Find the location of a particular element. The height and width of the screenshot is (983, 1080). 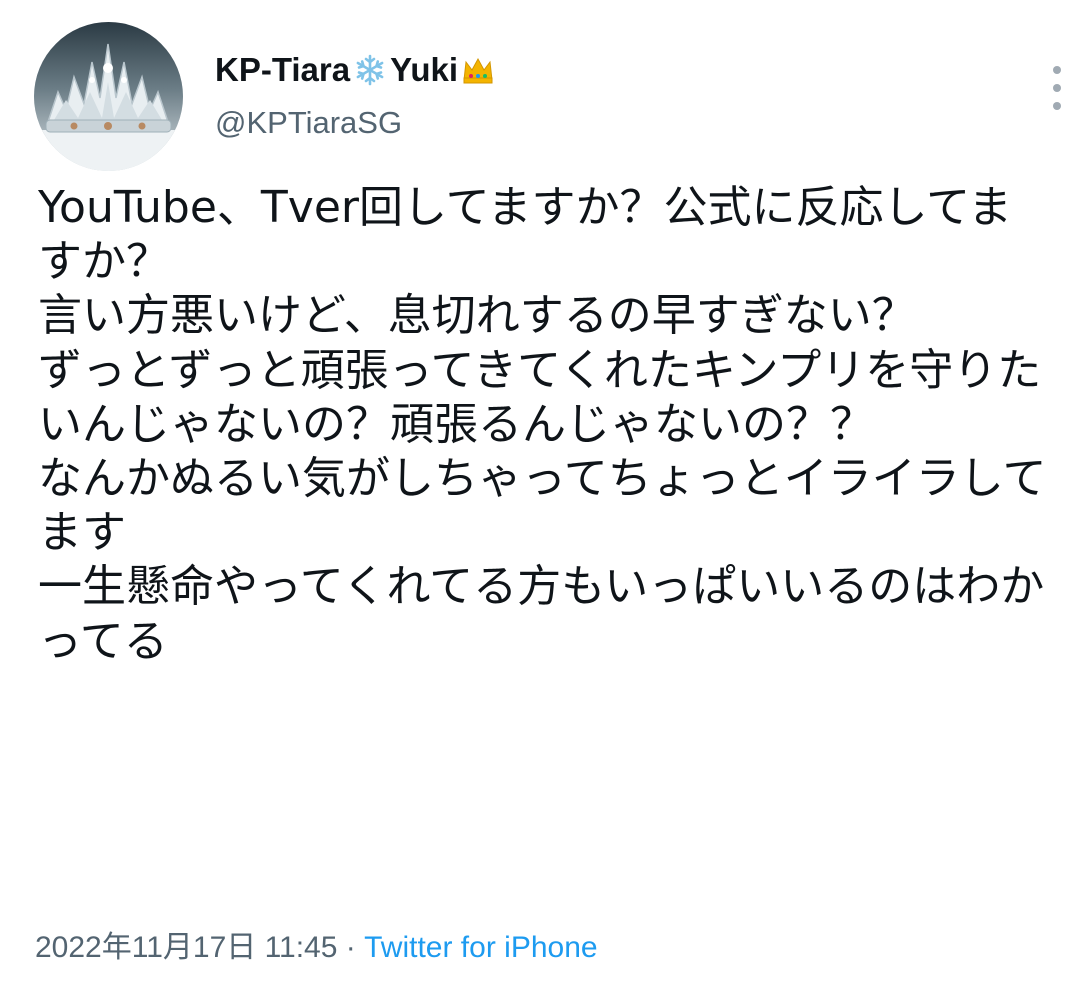

author-handle: @KPTiaraSG is located at coordinates (356, 123).